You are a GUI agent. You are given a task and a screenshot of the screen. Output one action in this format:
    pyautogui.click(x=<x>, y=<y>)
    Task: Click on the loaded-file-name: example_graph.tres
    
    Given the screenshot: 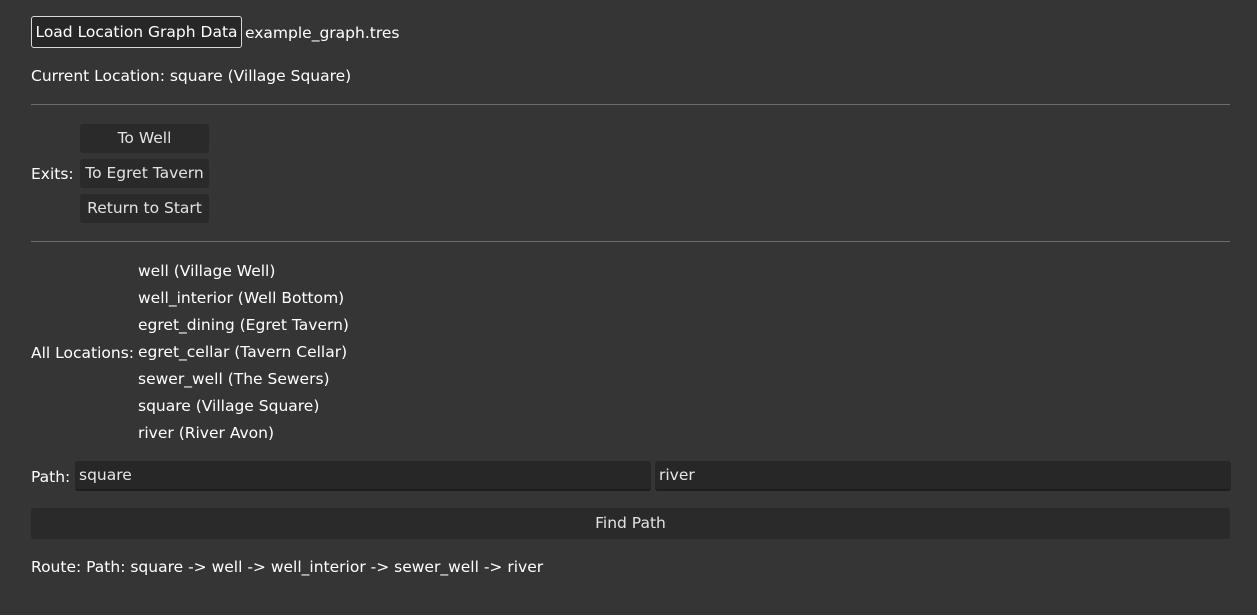 What is the action you would take?
    pyautogui.click(x=322, y=33)
    